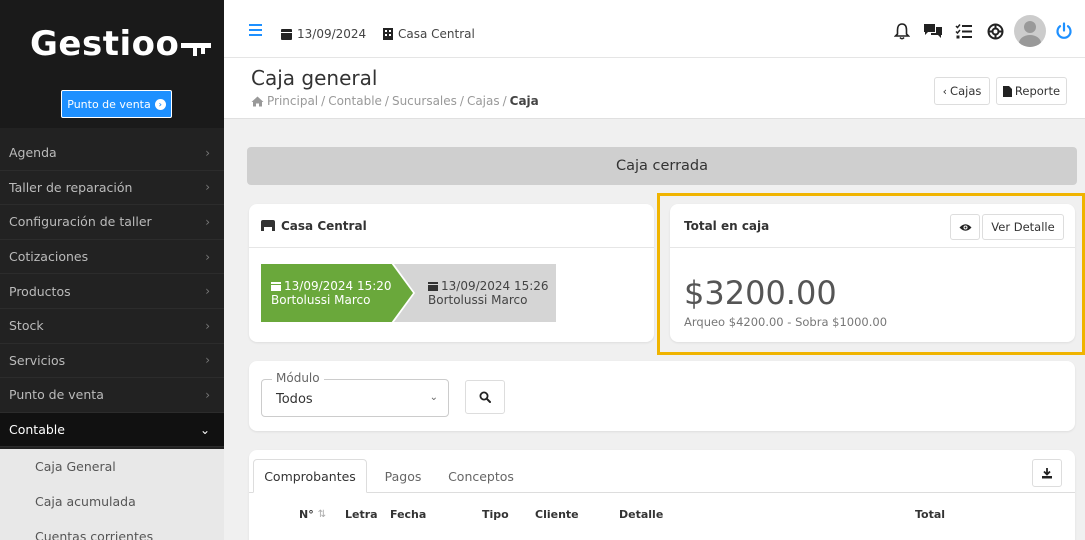 Image resolution: width=1085 pixels, height=540 pixels. Describe the element at coordinates (112, 326) in the screenshot. I see `sidebar-item-stock: Stock ›` at that location.